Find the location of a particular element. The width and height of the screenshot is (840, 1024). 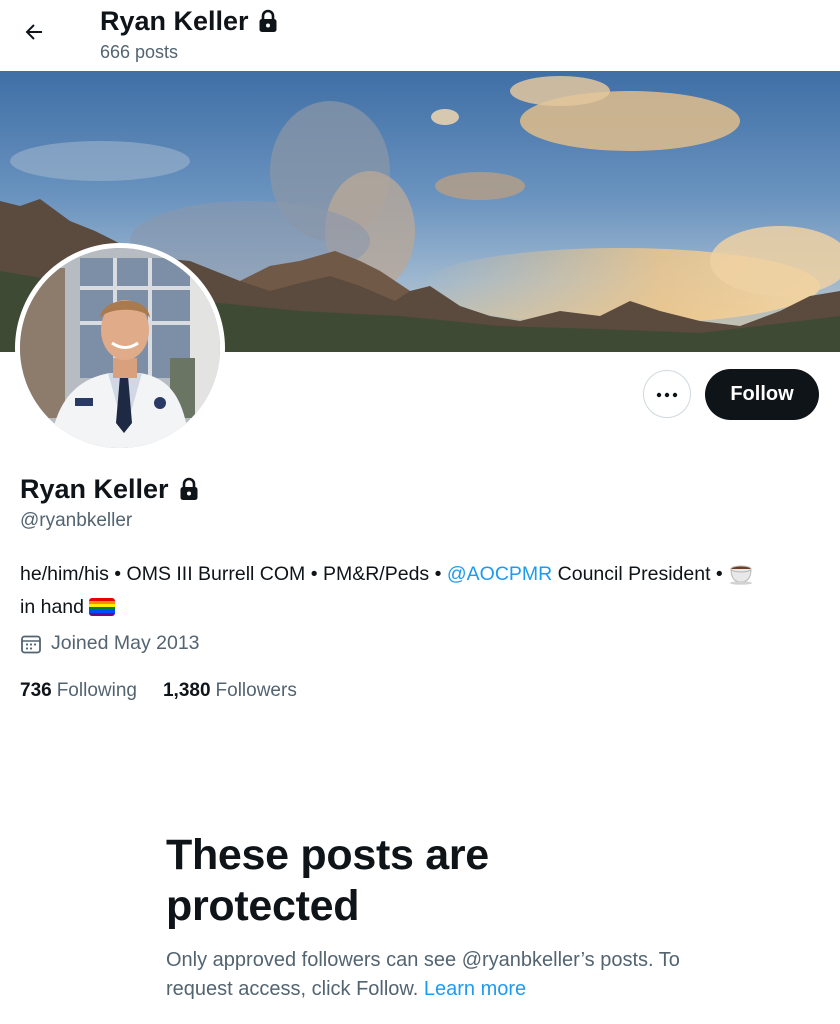

protected-title: These posts are protected is located at coordinates (327, 880).